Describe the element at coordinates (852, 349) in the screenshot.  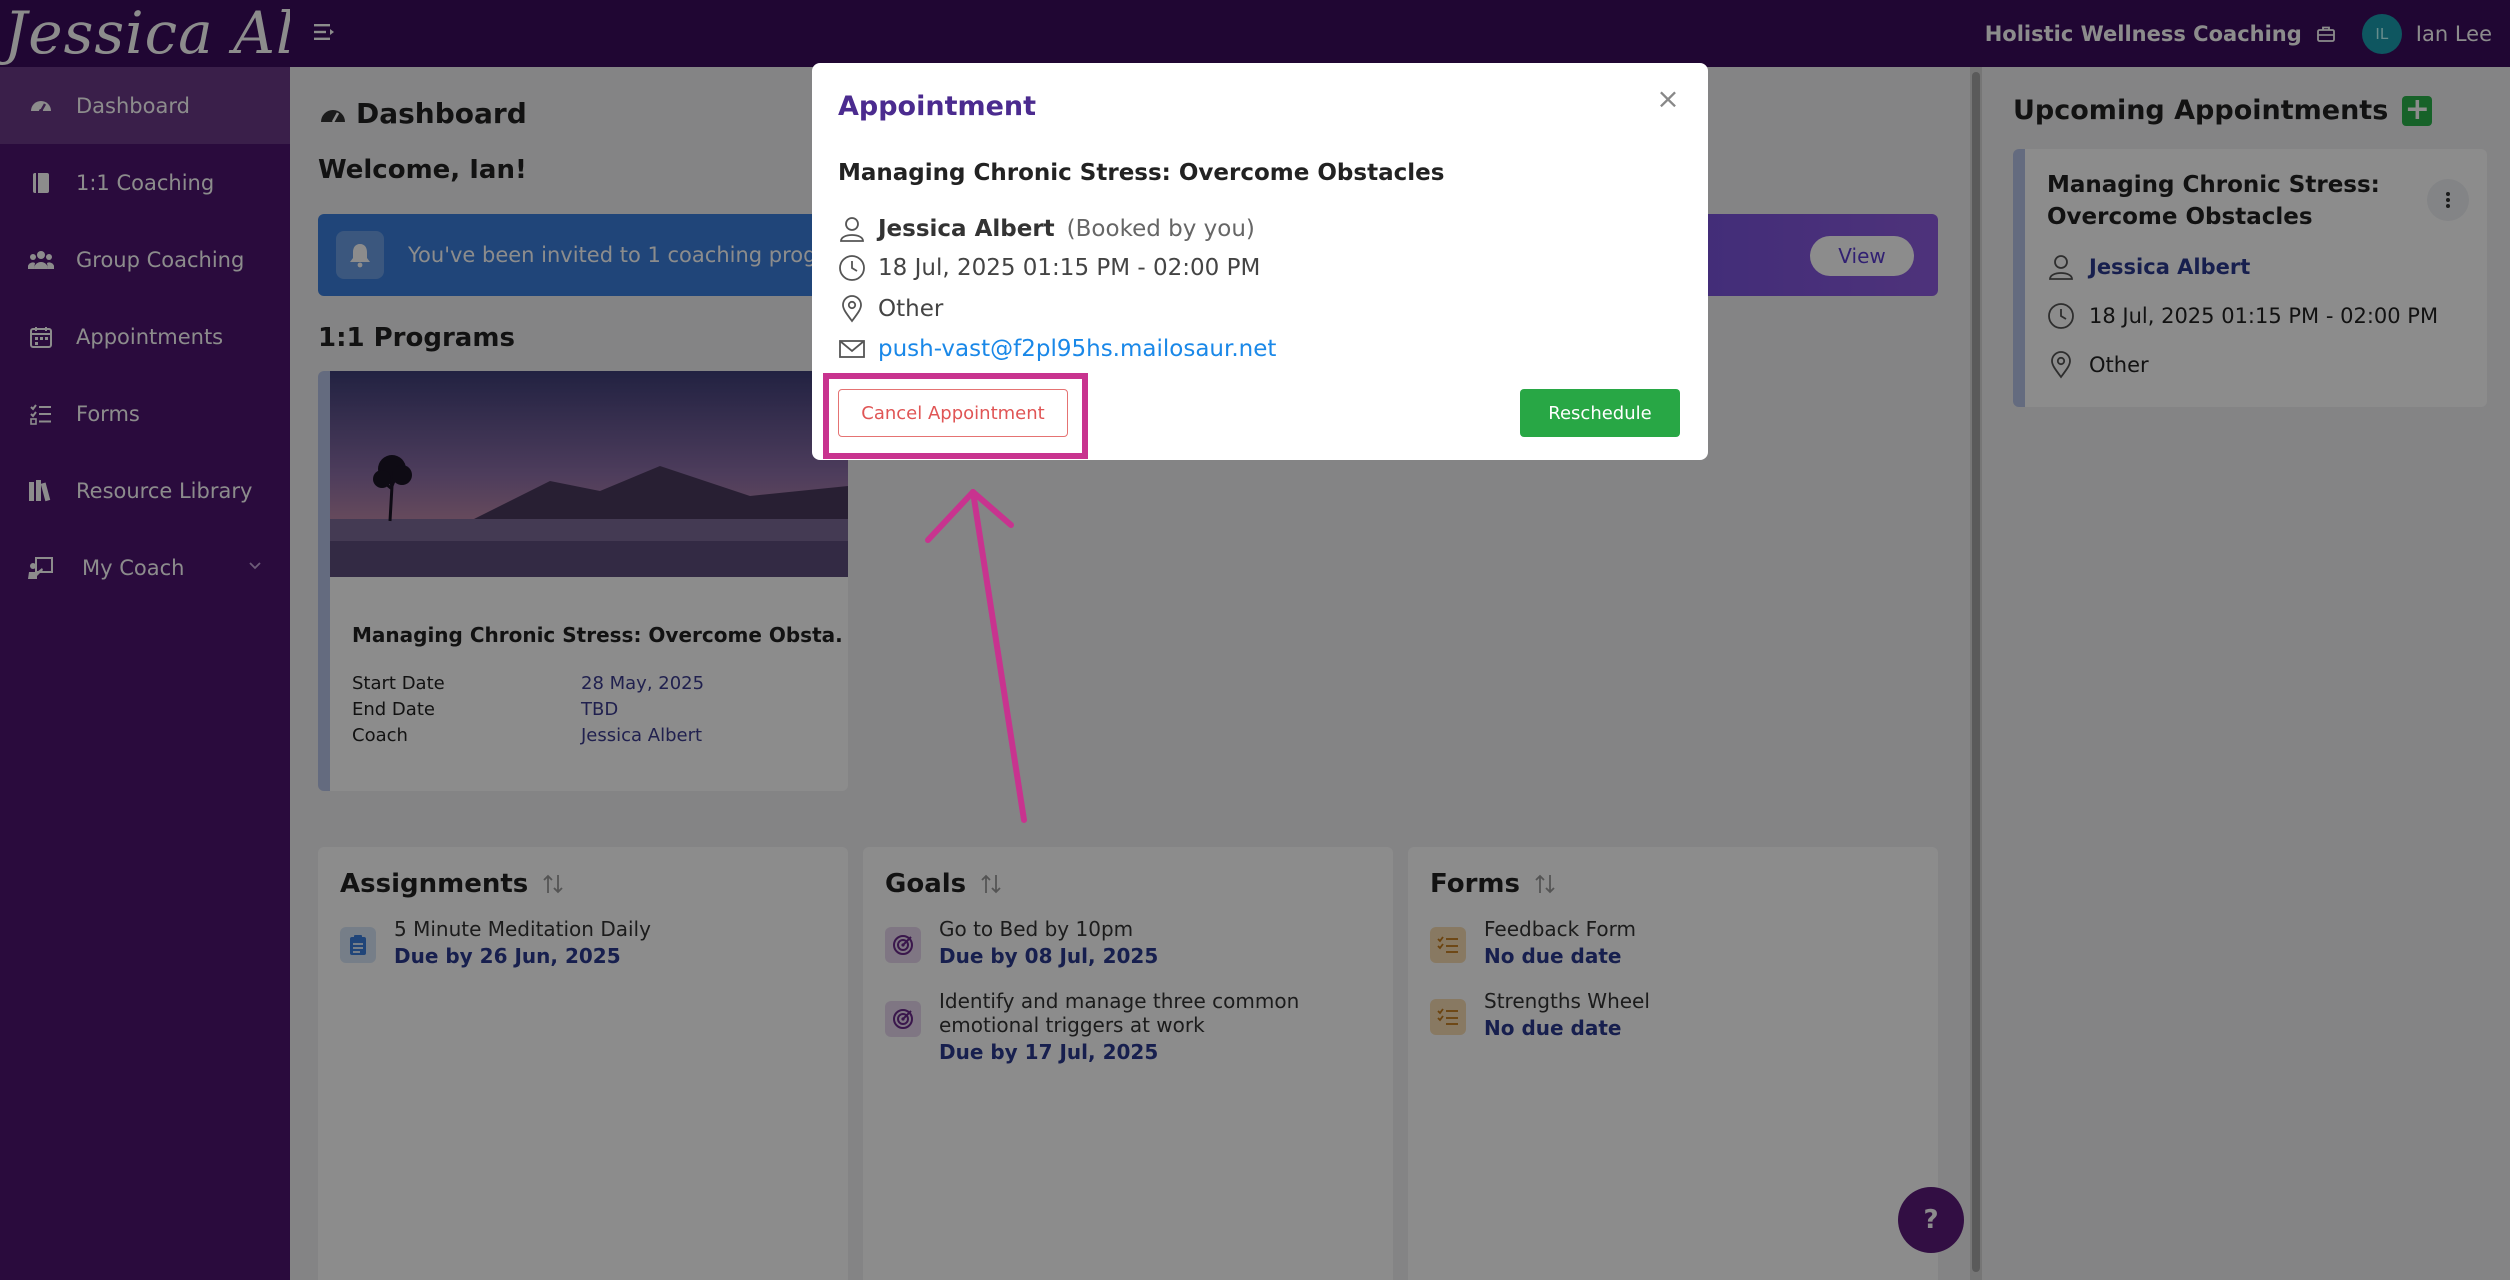
I see `envelope-icon` at that location.